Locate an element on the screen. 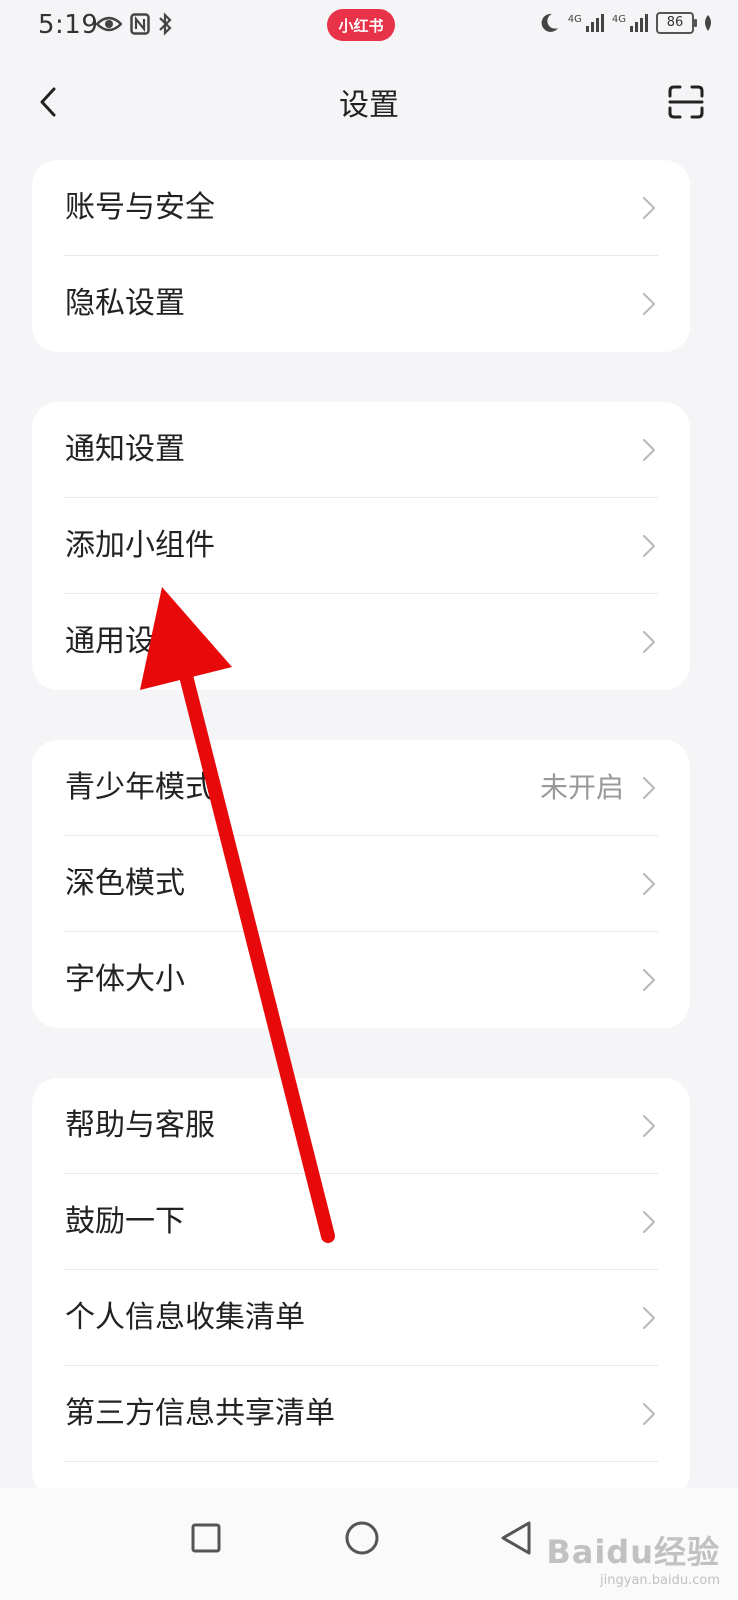 The height and width of the screenshot is (1600, 738). settings-item-privacy: 隐私设置 is located at coordinates (361, 304).